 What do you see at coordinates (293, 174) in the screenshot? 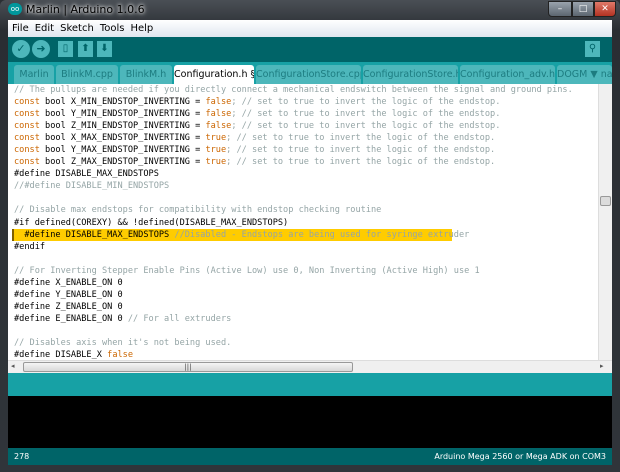
I see `code-line: #define DISABLE_MAX_ENDSTOPS` at bounding box center [293, 174].